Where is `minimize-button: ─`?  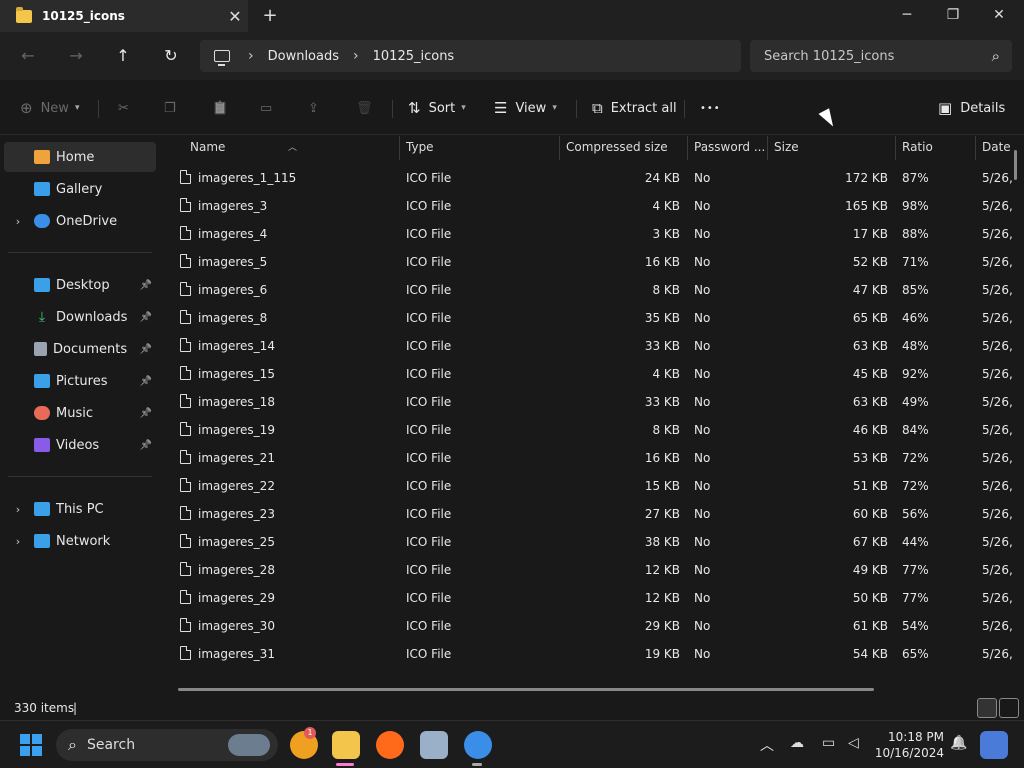 minimize-button: ─ is located at coordinates (907, 16).